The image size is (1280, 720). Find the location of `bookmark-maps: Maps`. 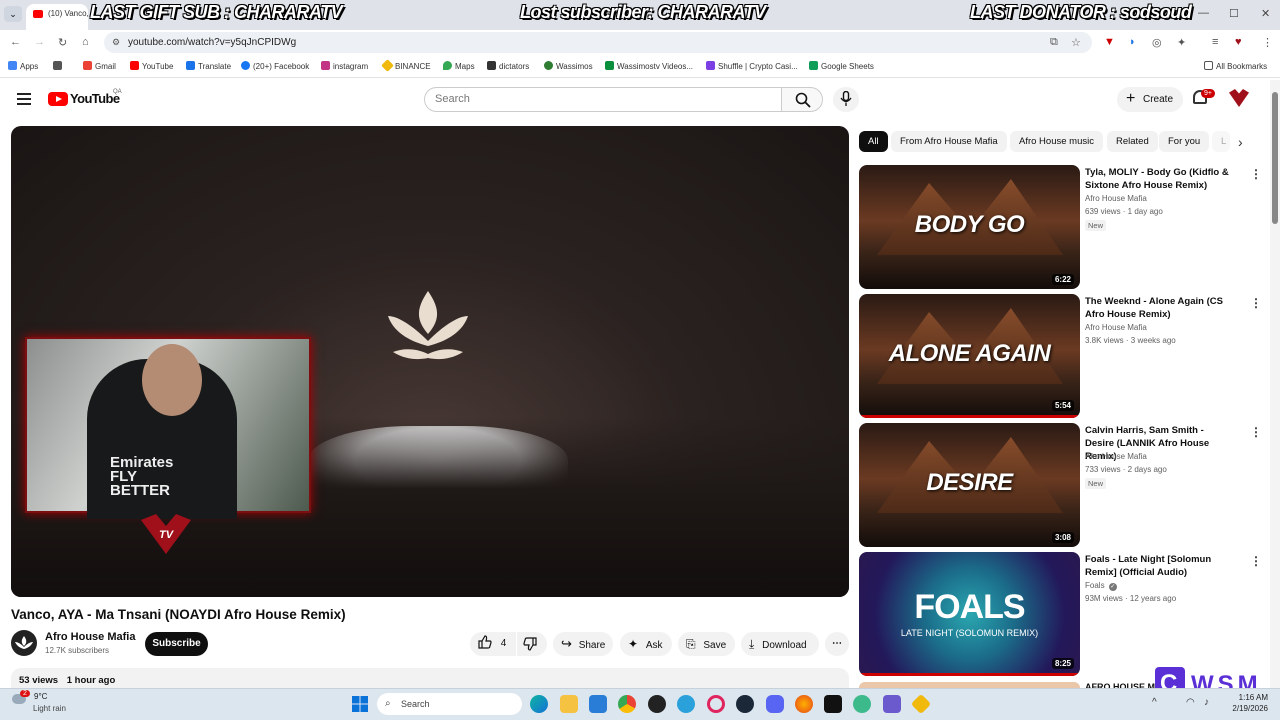

bookmark-maps: Maps is located at coordinates (459, 66).